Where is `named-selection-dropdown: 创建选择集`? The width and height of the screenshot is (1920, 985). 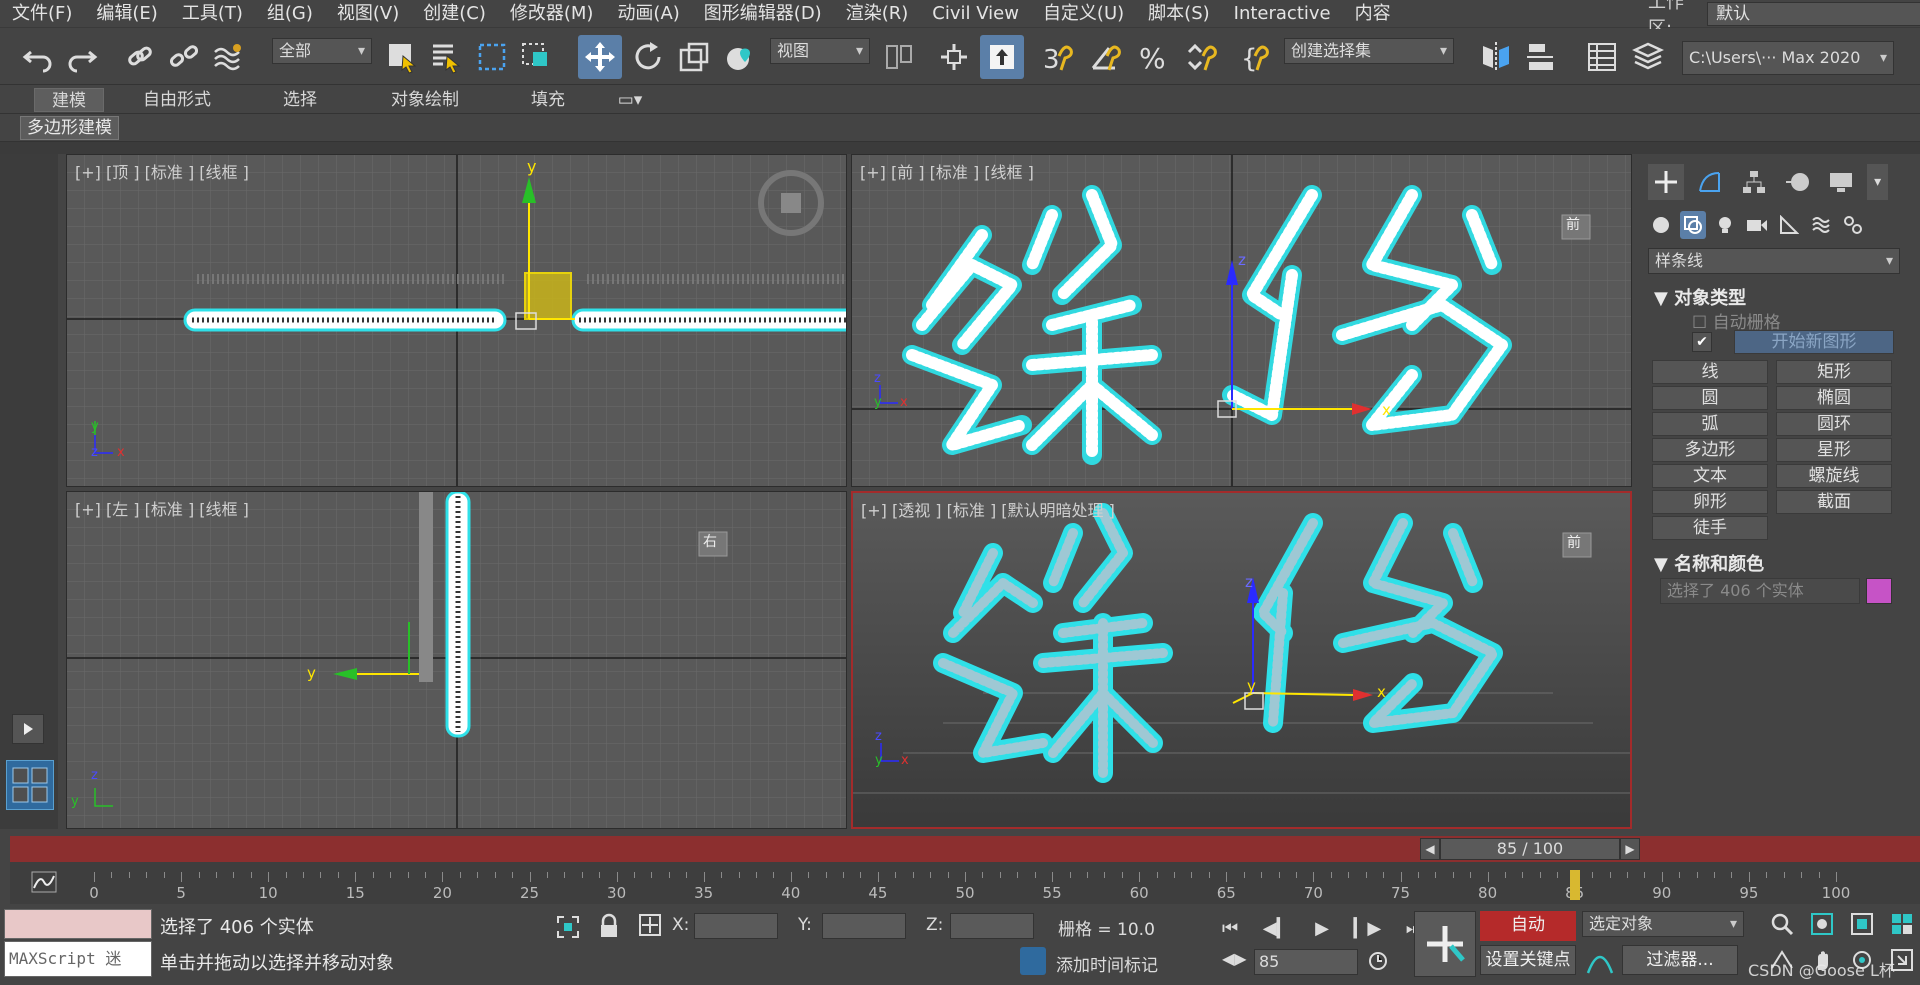
named-selection-dropdown: 创建选择集 is located at coordinates (1369, 51).